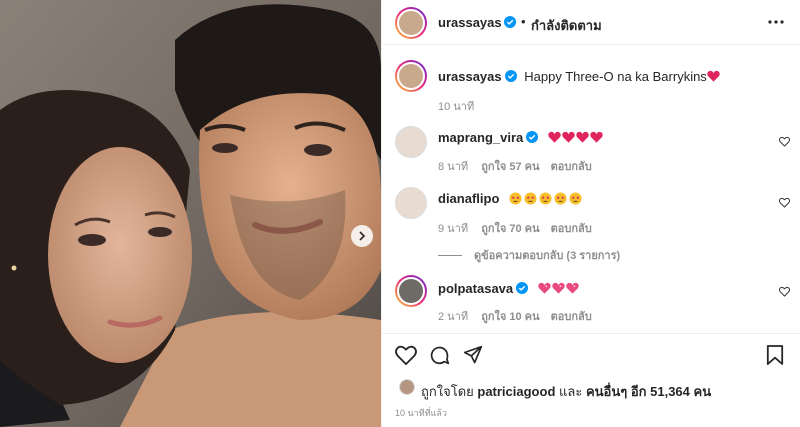 This screenshot has width=800, height=427. Describe the element at coordinates (468, 198) in the screenshot. I see `comment-username: dianaflipo` at that location.